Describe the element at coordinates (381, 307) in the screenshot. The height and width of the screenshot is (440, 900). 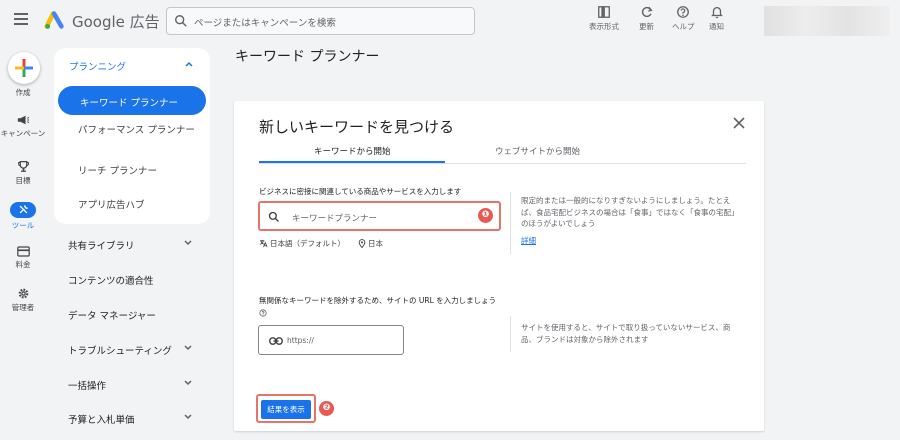
I see `url-field-label: 無関係なキーワードを除外するため、サイトの URL を入力しましょう` at that location.